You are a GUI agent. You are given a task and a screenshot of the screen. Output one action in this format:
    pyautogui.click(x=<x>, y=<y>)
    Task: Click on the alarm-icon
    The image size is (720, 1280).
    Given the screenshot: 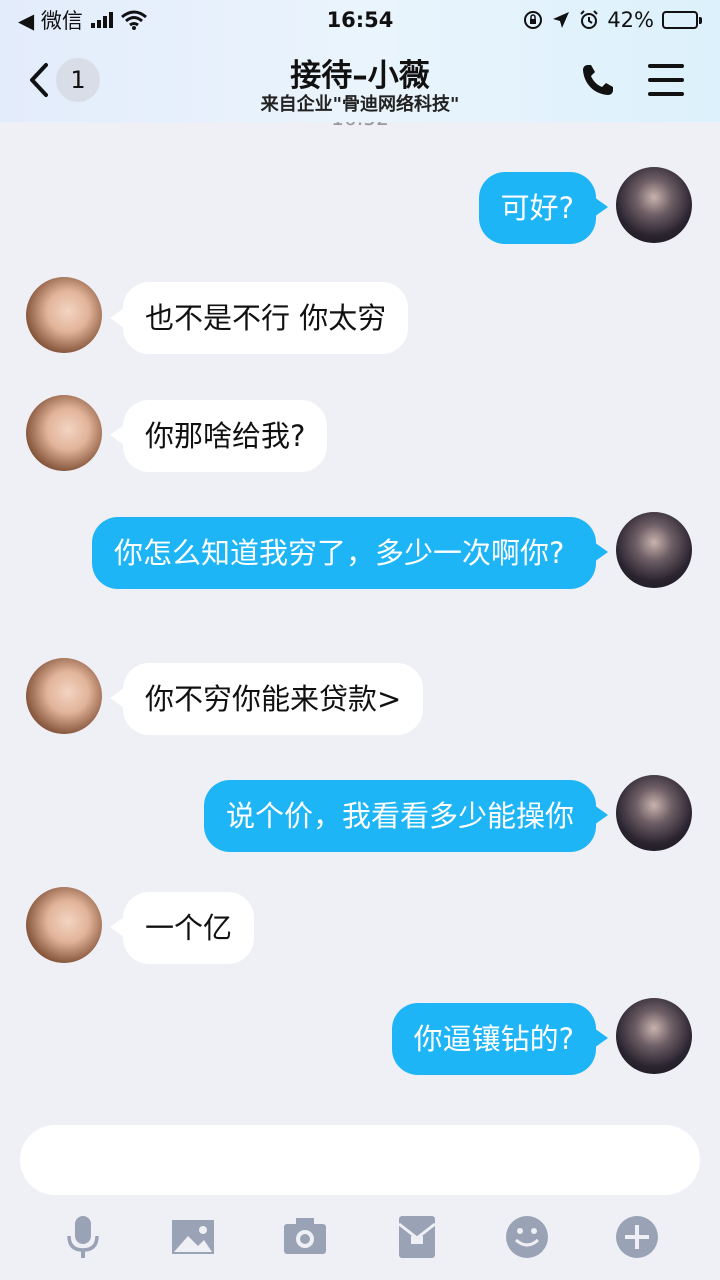 What is the action you would take?
    pyautogui.click(x=589, y=19)
    